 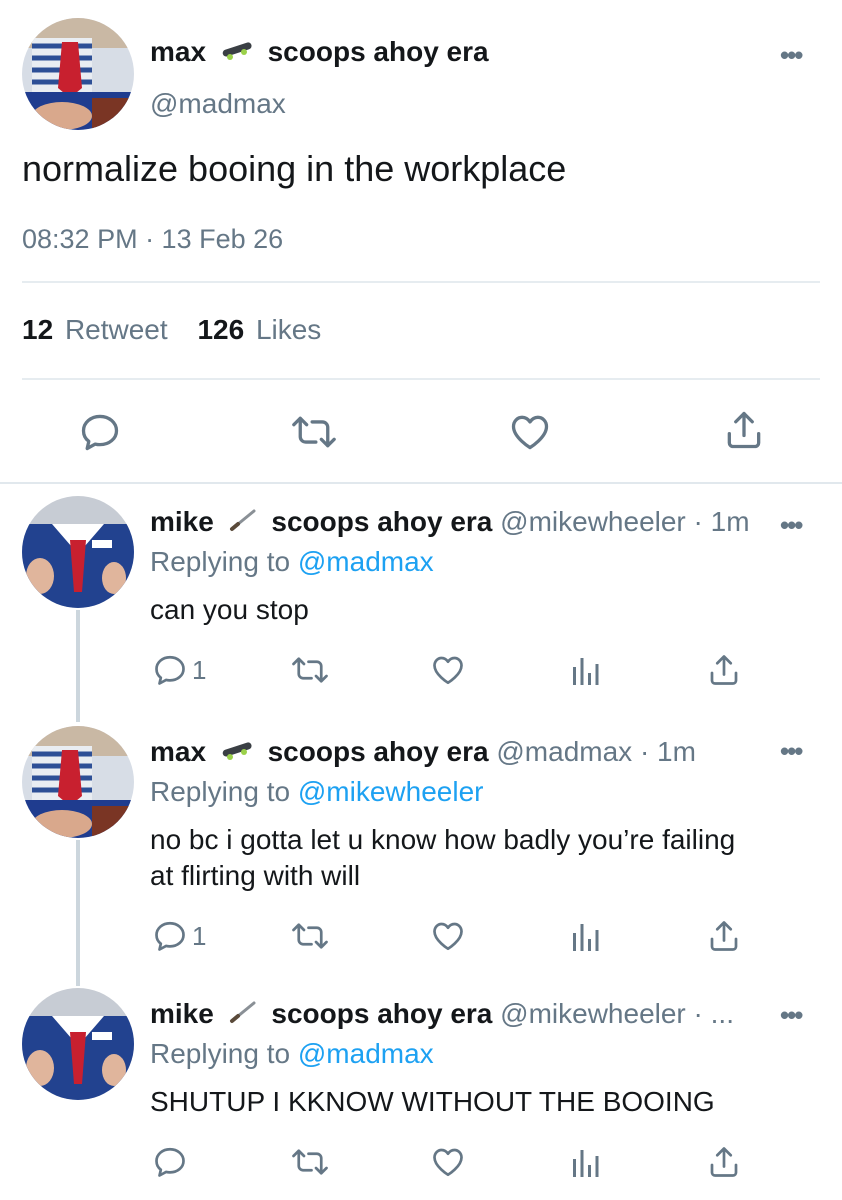 What do you see at coordinates (116, 329) in the screenshot?
I see `retweet-label: Retweet` at bounding box center [116, 329].